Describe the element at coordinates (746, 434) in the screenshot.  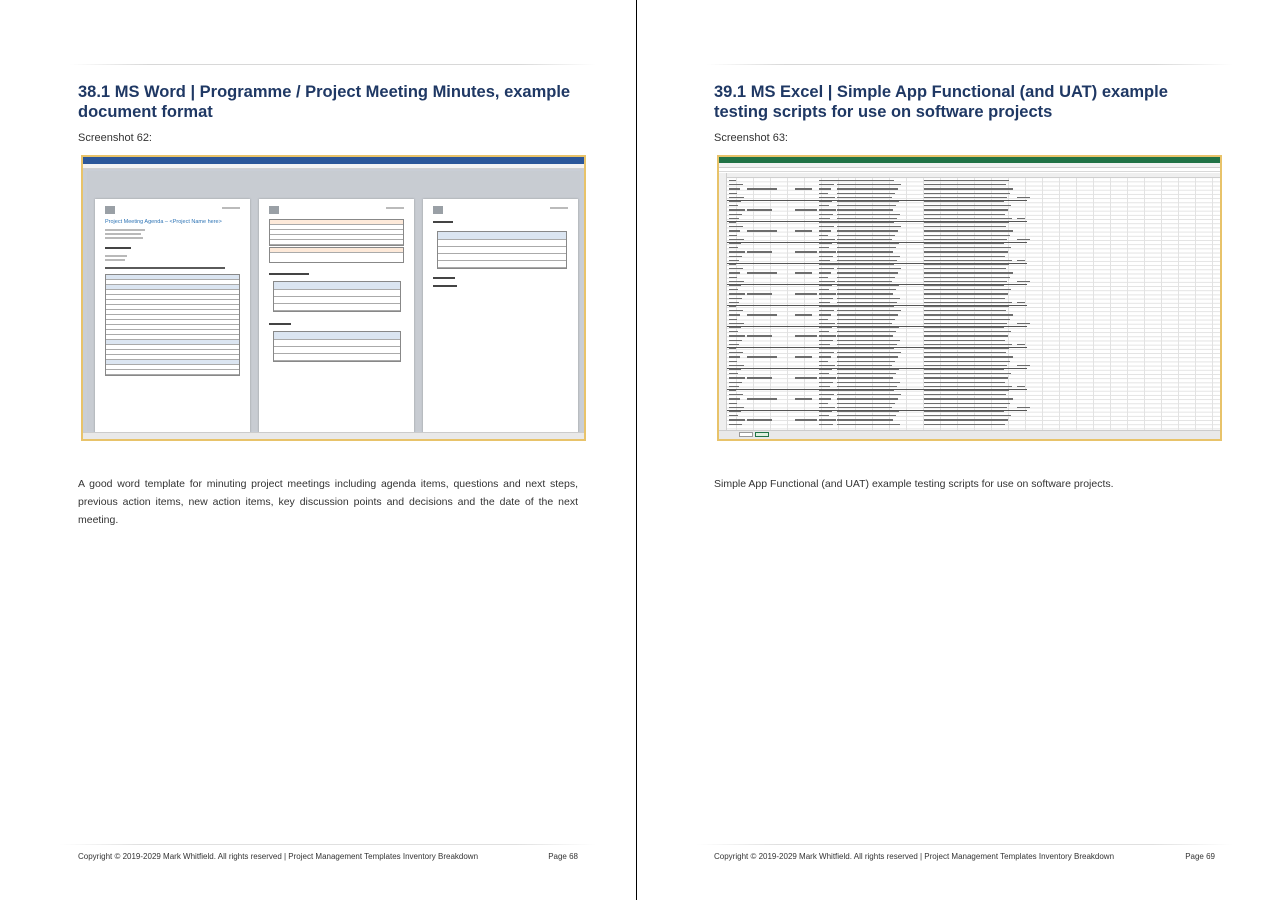
I see `sheet-tab` at that location.